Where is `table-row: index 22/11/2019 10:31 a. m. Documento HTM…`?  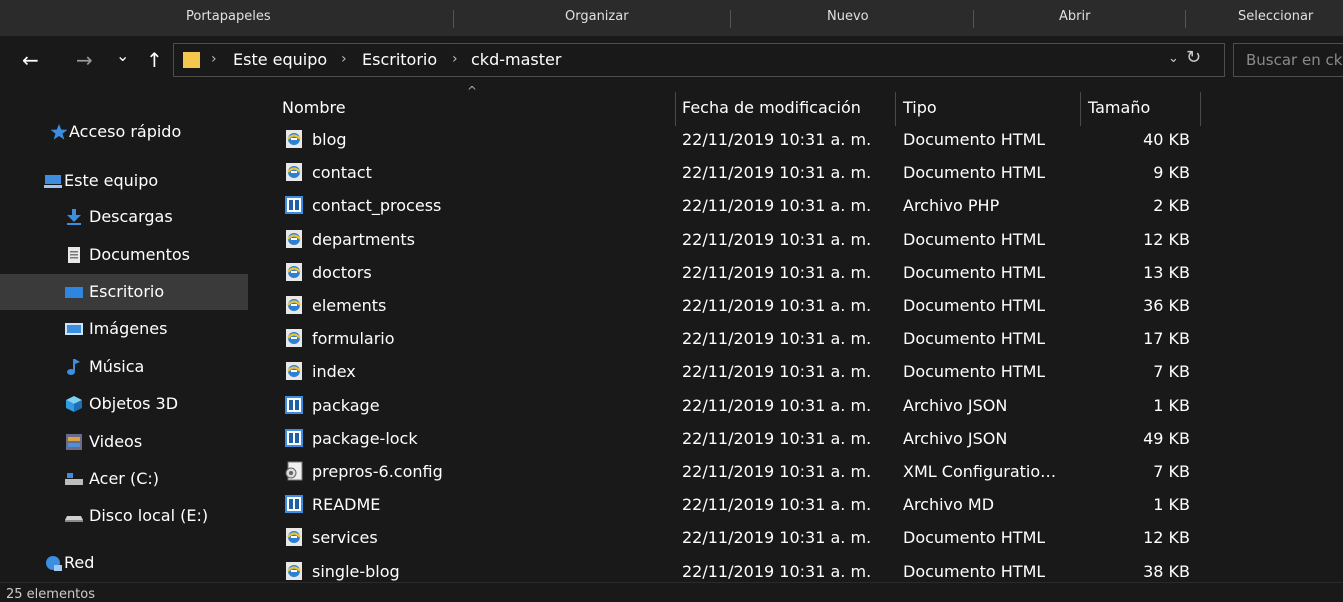 table-row: index 22/11/2019 10:31 a. m. Documento HTM… is located at coordinates (738, 371).